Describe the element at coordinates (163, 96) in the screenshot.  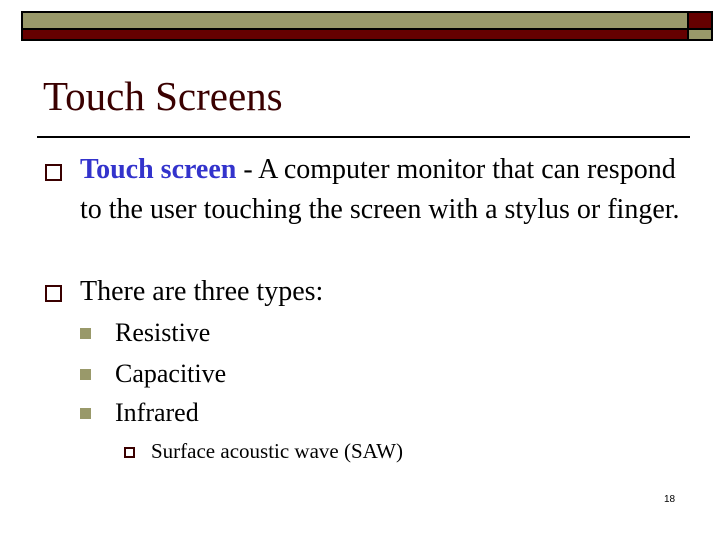
I see `slide-title: Touch Screens` at that location.